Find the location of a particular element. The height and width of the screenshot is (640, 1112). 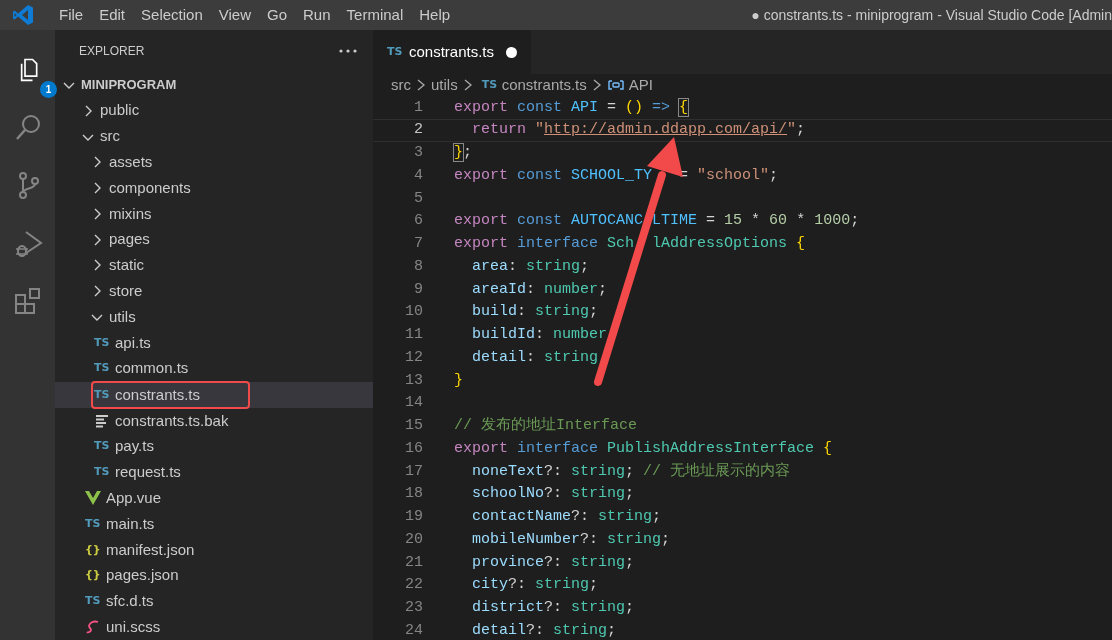

line-number: 1 is located at coordinates (418, 107).